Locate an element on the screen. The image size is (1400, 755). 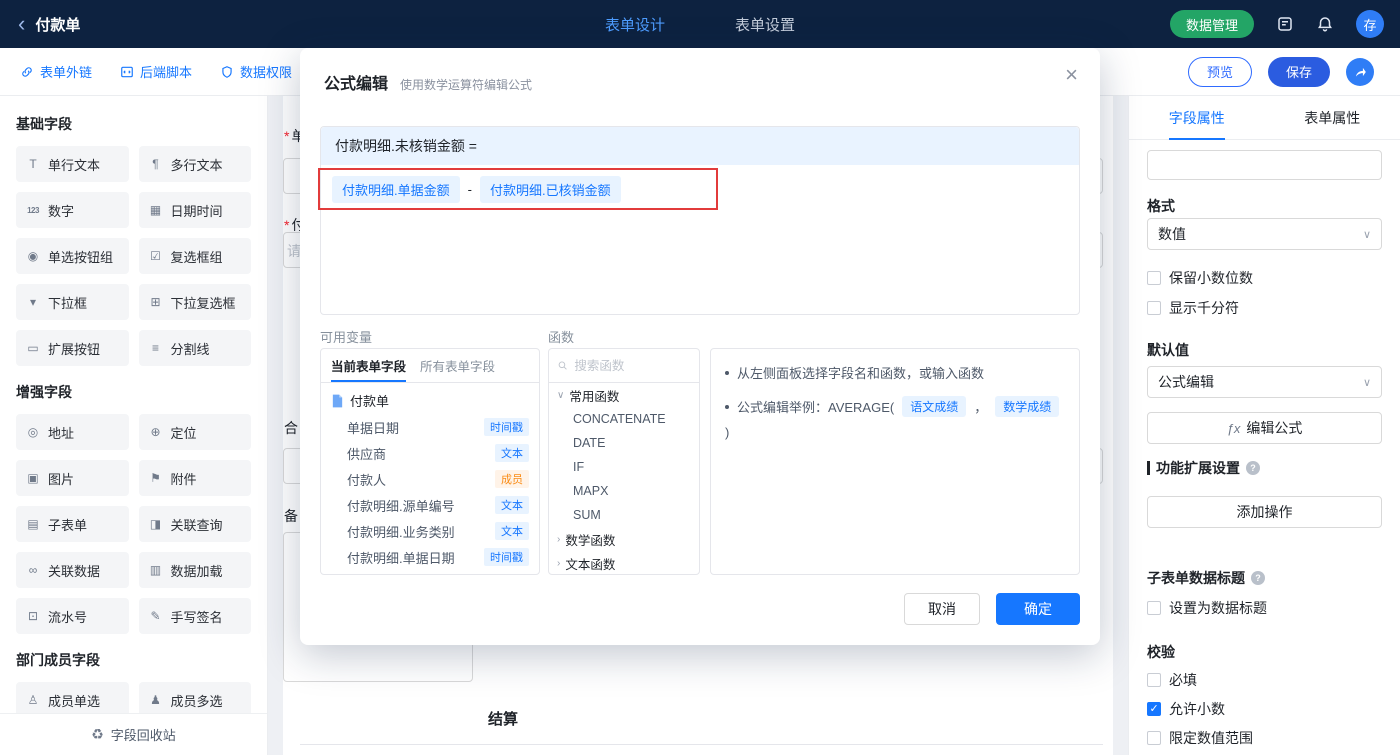
multi-dropdown-icon: ⊞ is located at coordinates (155, 302).